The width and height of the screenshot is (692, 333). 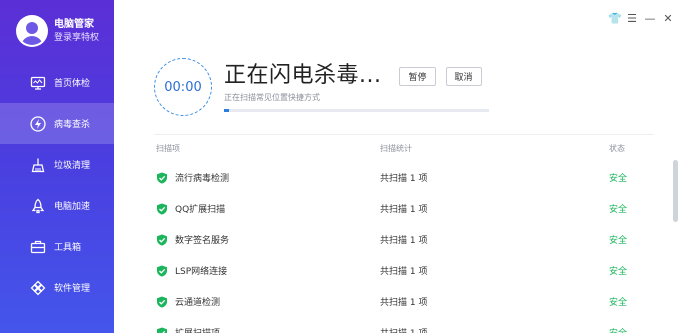 I want to click on software-icon, so click(x=38, y=288).